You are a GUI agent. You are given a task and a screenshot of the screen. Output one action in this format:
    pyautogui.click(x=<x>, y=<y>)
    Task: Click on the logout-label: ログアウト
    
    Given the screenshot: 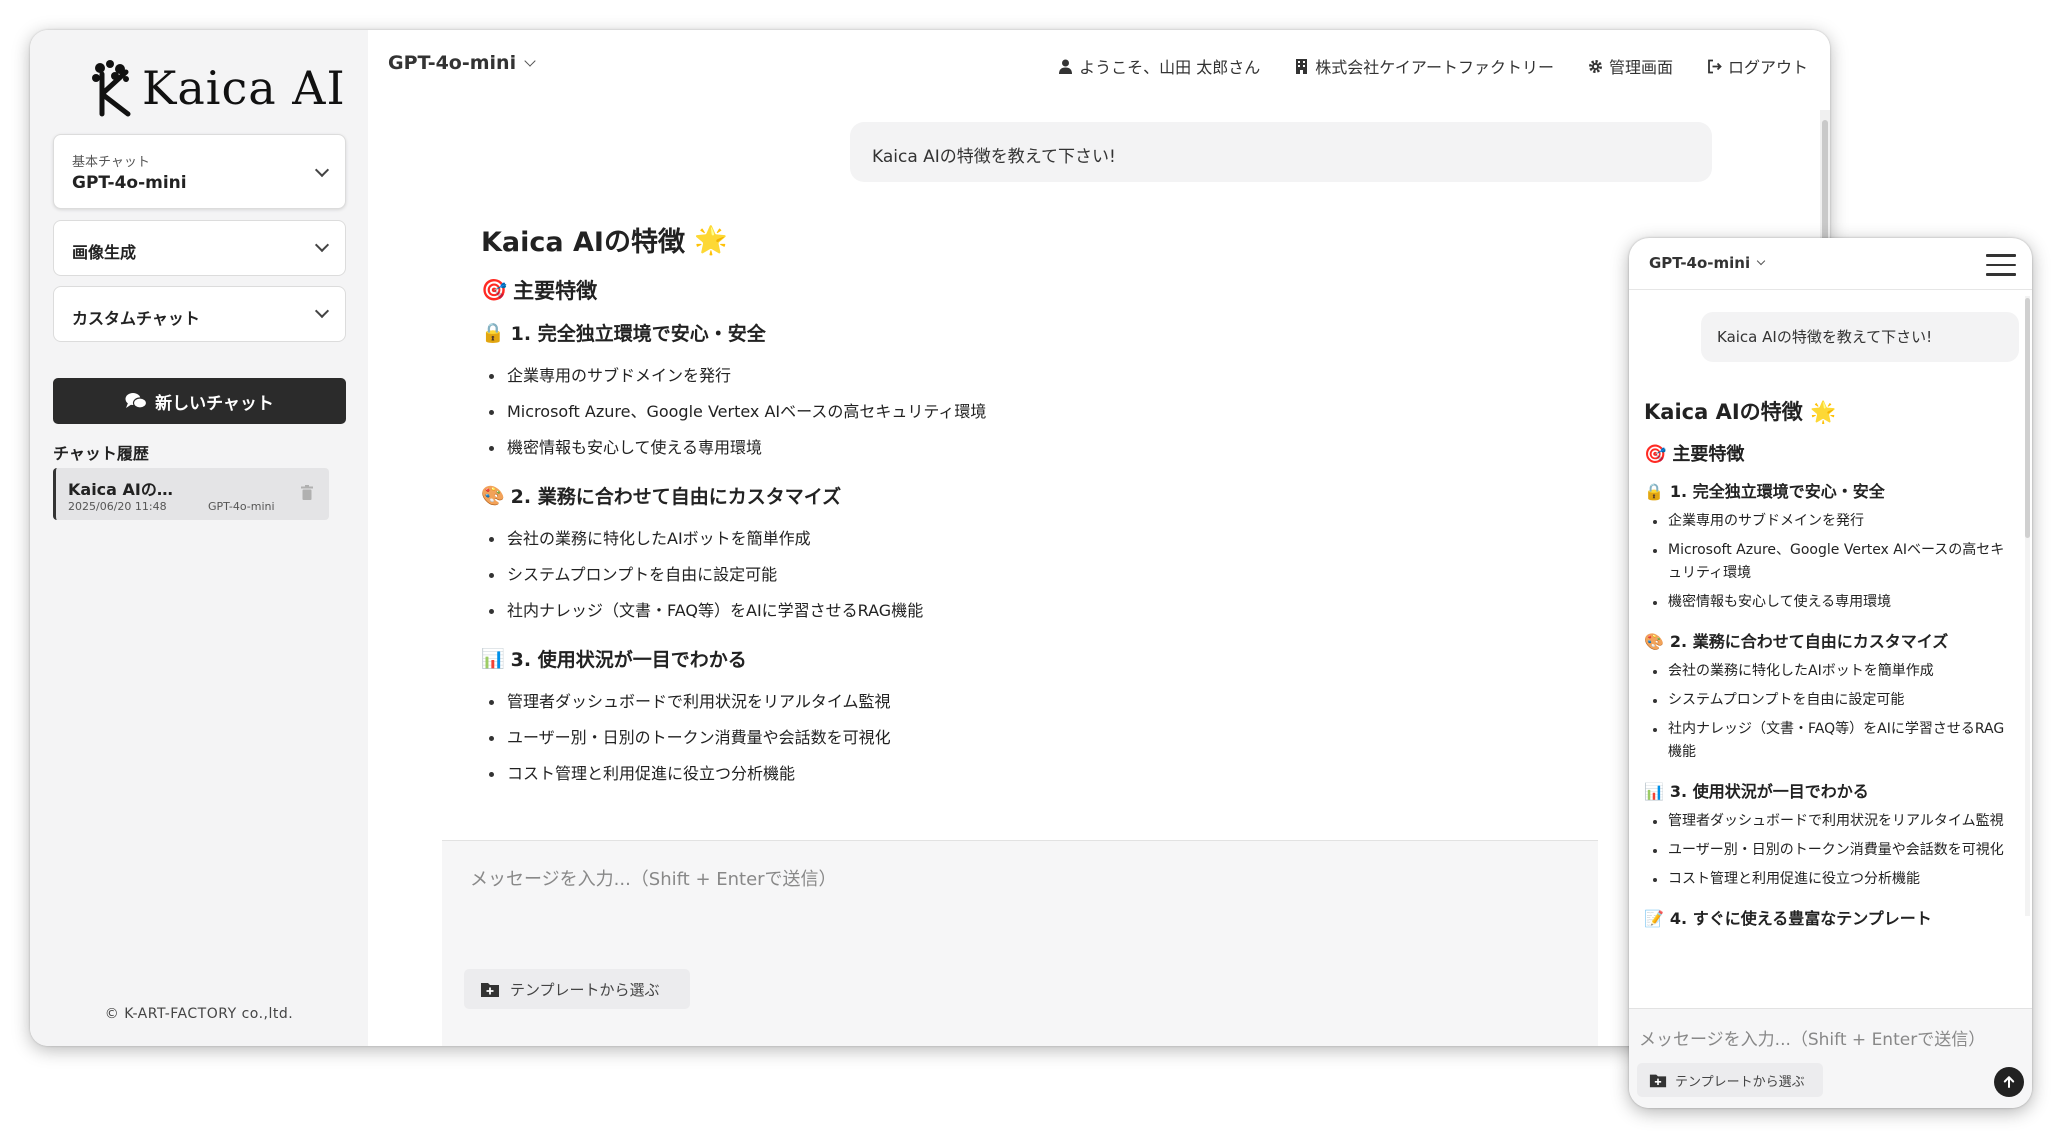 What is the action you would take?
    pyautogui.click(x=1767, y=67)
    